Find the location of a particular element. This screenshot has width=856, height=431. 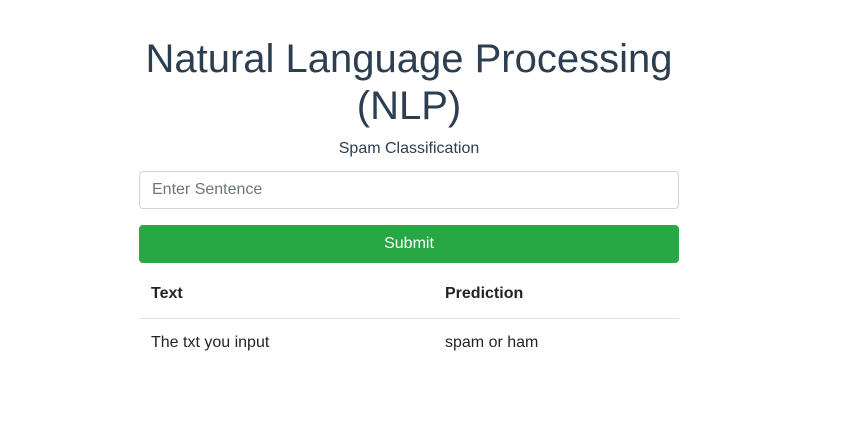

page-title: Natural Language Processing (NLP) is located at coordinates (409, 82).